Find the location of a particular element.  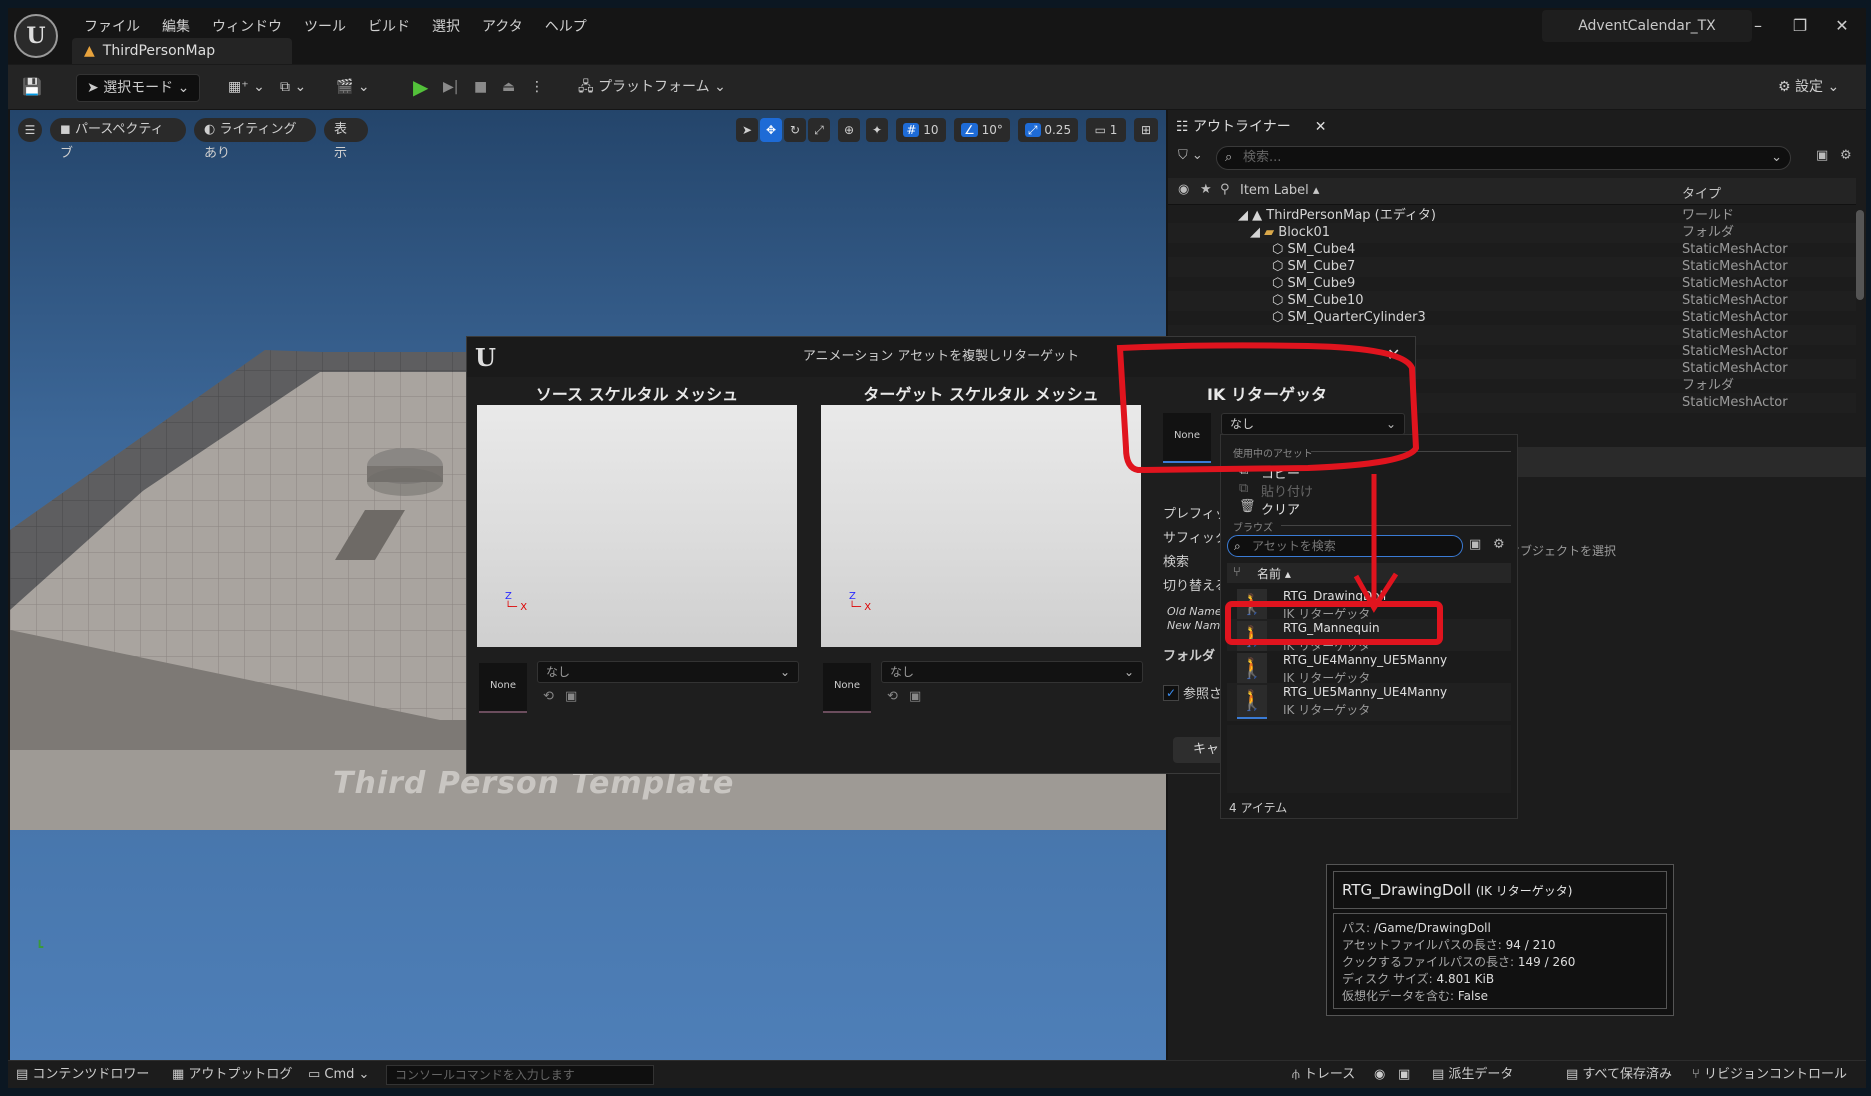

close-window-icon: ✕ is located at coordinates (1842, 26).